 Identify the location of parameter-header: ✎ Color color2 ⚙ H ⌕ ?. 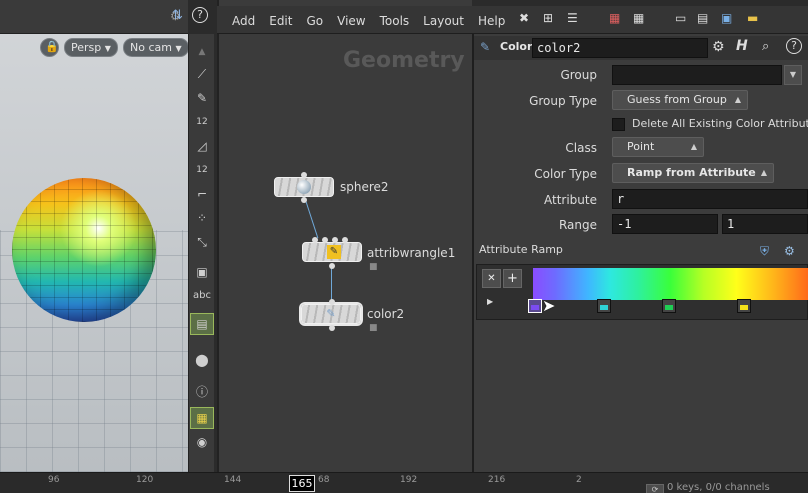
(641, 48).